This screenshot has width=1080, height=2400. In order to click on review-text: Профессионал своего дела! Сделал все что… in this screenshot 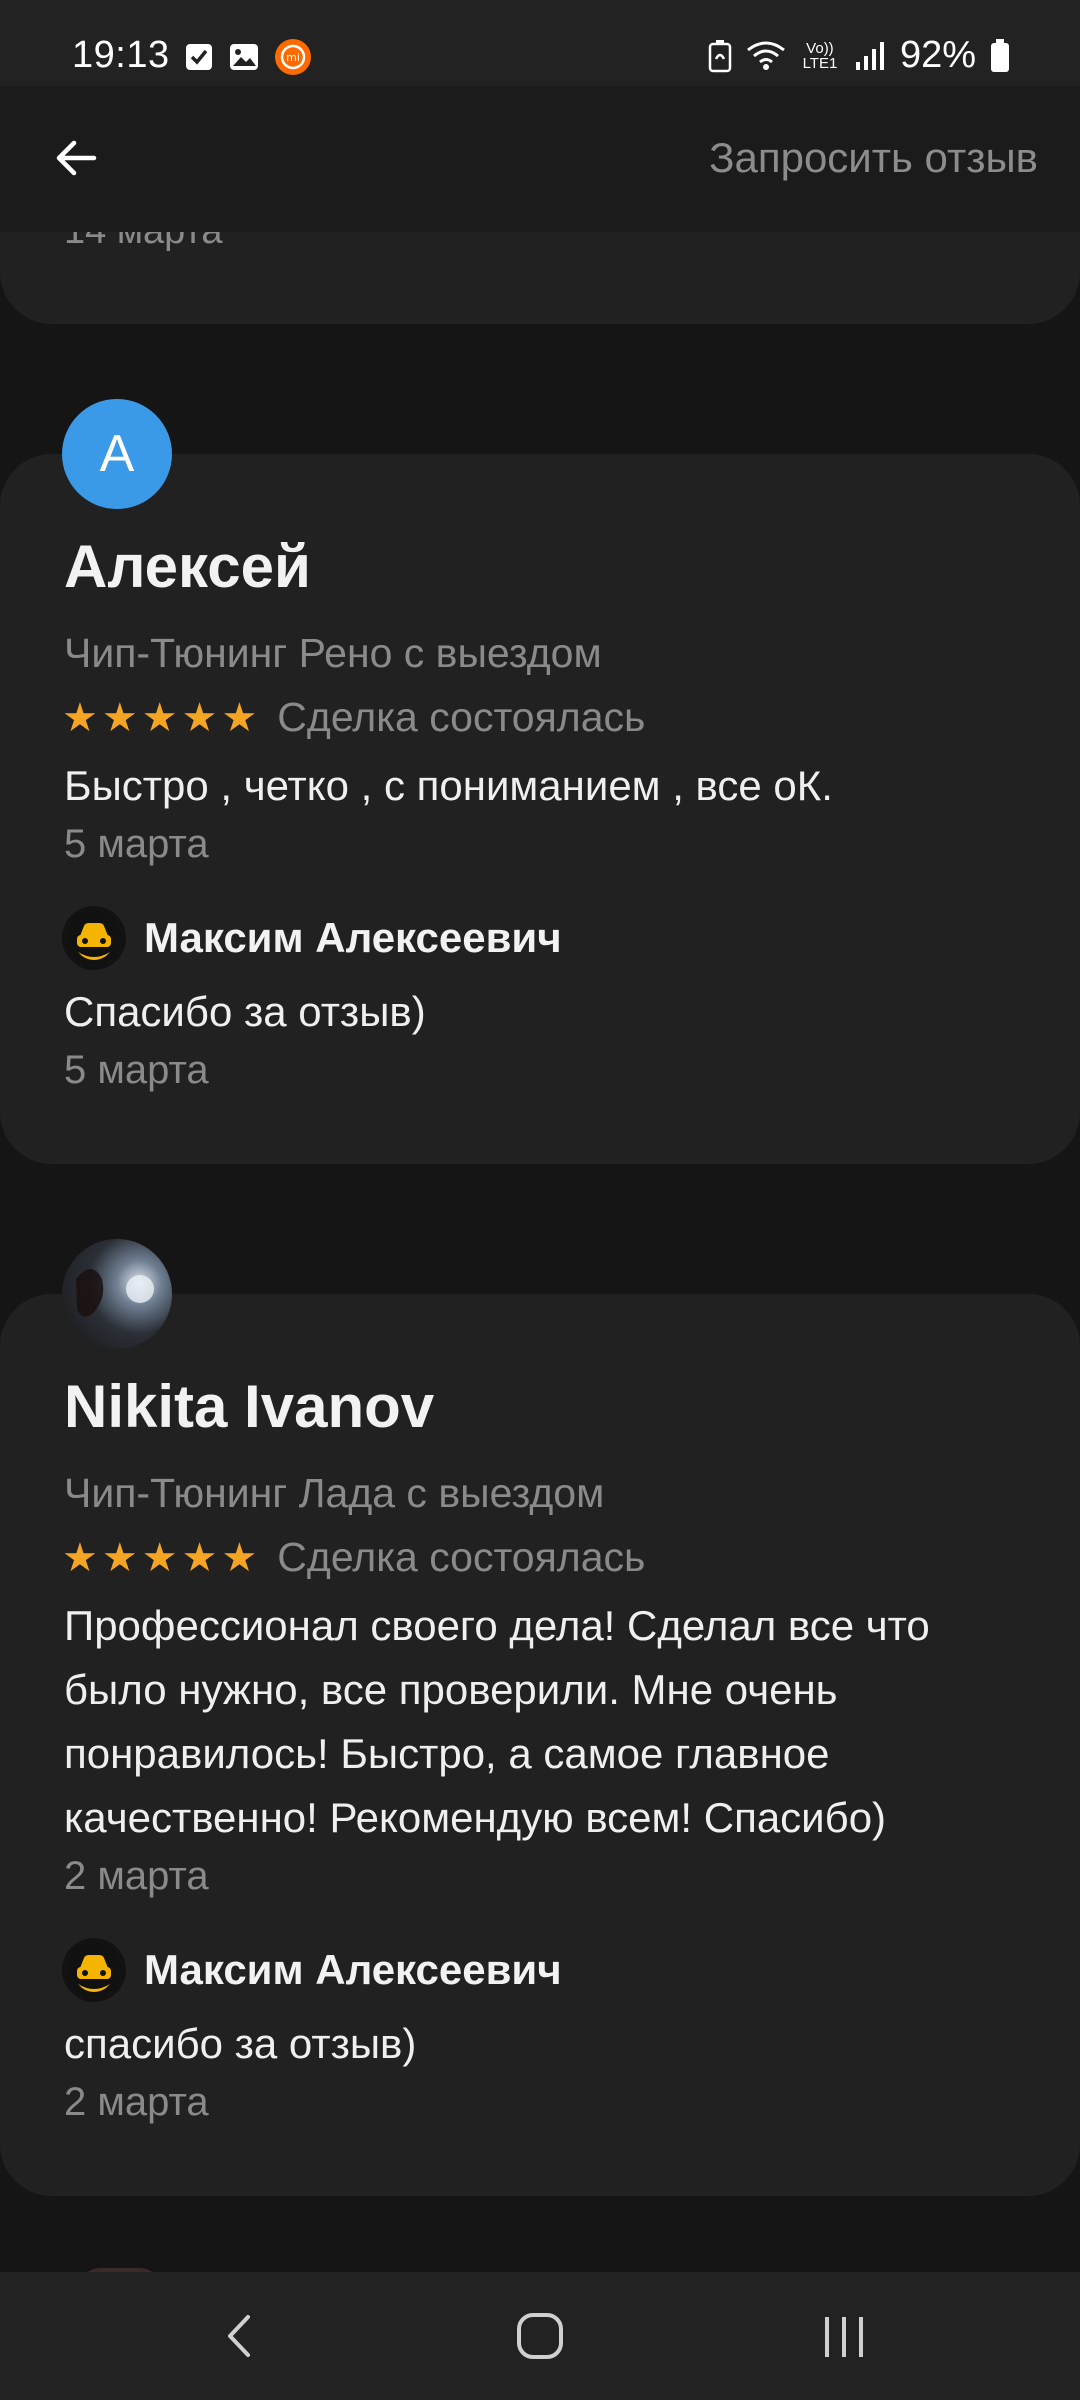, I will do `click(497, 1721)`.